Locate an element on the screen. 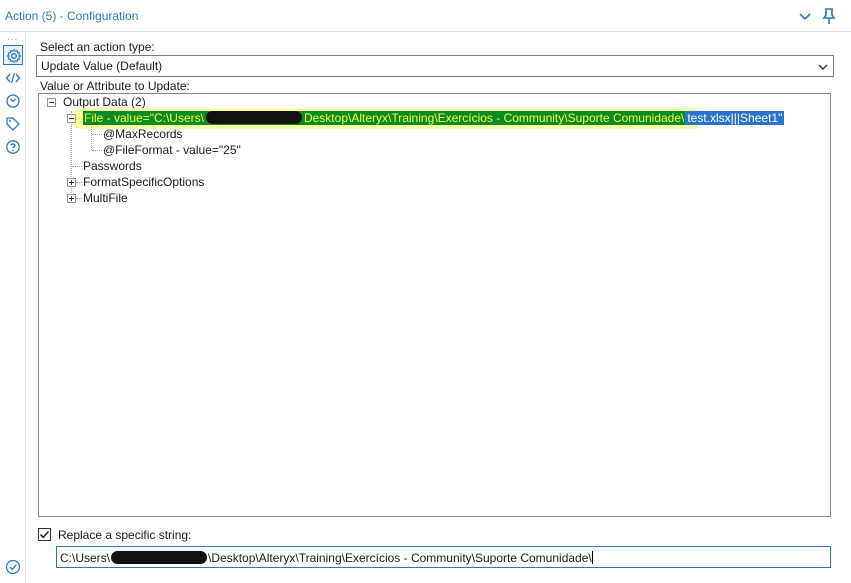 Image resolution: width=851 pixels, height=583 pixels. action-type-label: Select an action type: is located at coordinates (97, 47).